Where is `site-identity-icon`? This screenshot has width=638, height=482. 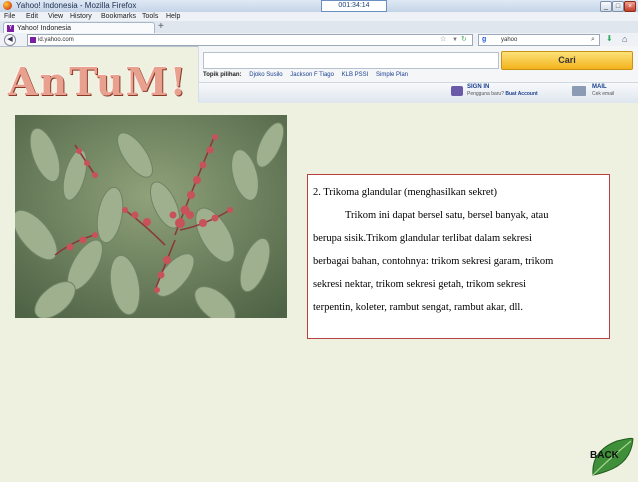
site-identity-icon is located at coordinates (33, 40).